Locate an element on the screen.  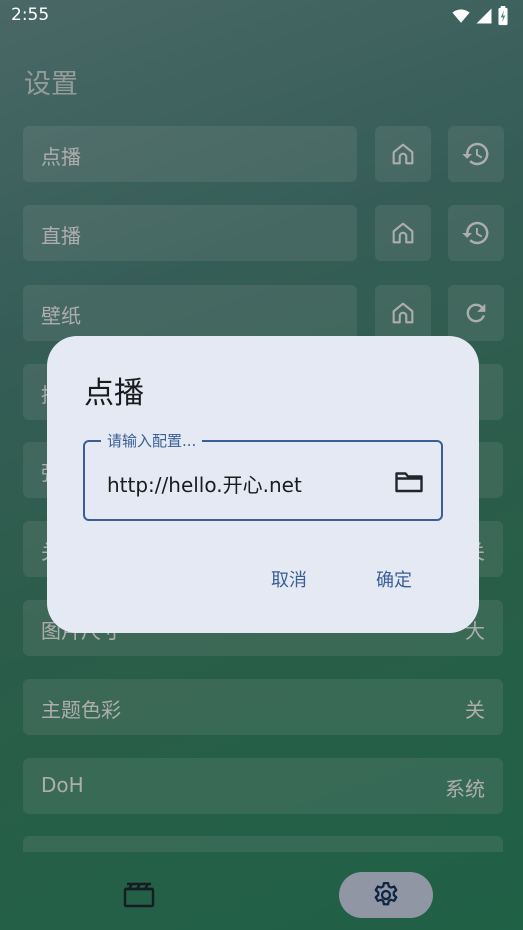
folder-button is located at coordinates (409, 482).